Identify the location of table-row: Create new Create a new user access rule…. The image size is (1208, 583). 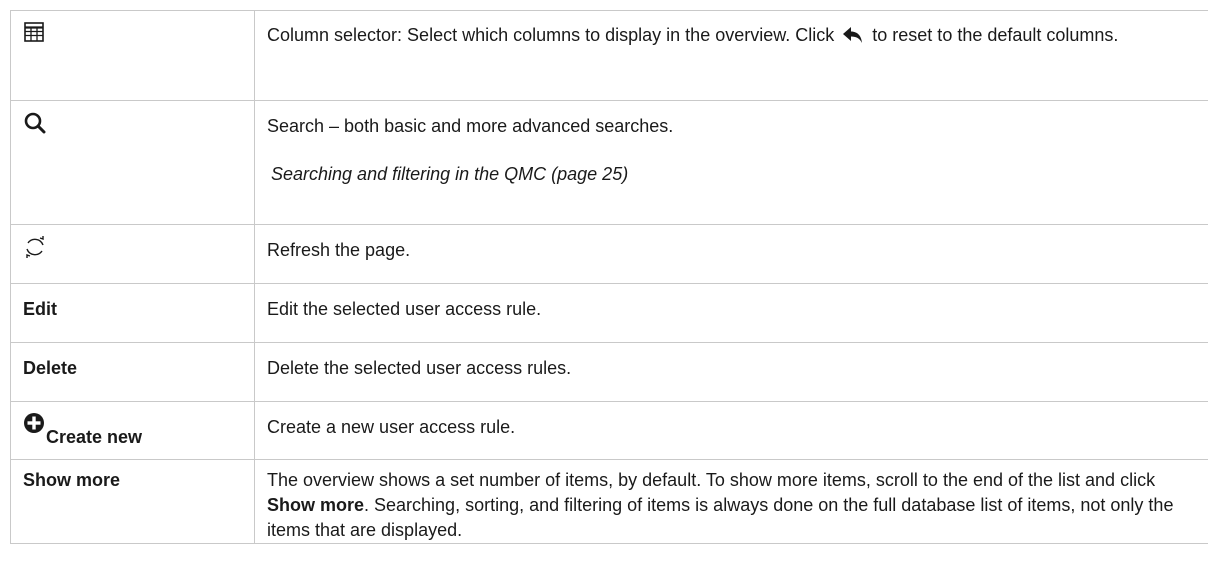
(609, 430).